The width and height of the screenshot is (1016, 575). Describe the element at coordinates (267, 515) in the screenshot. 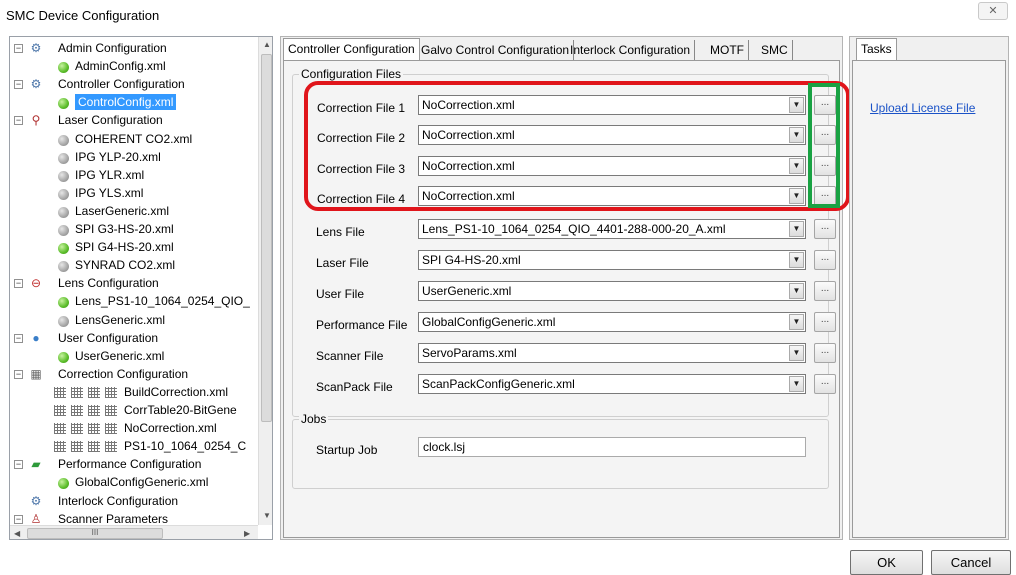

I see `scroll-down-arrow-icon: ▼` at that location.